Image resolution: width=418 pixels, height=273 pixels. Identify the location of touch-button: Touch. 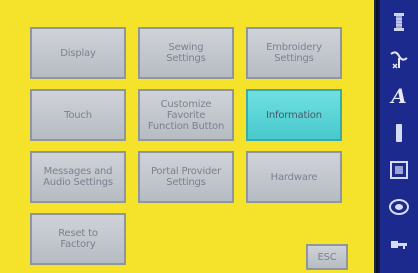
(78, 115).